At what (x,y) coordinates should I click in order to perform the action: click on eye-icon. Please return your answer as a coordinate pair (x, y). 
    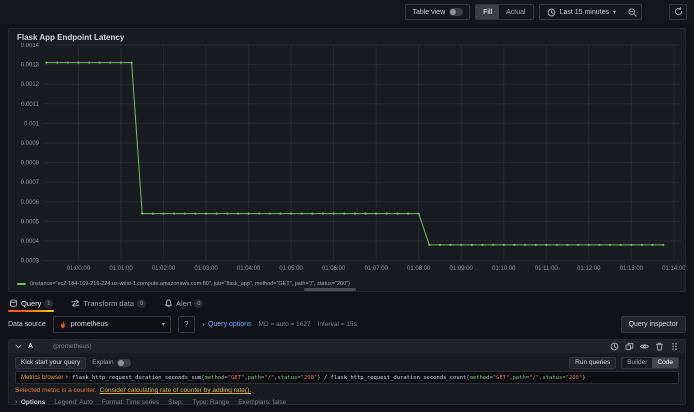
    Looking at the image, I should click on (644, 346).